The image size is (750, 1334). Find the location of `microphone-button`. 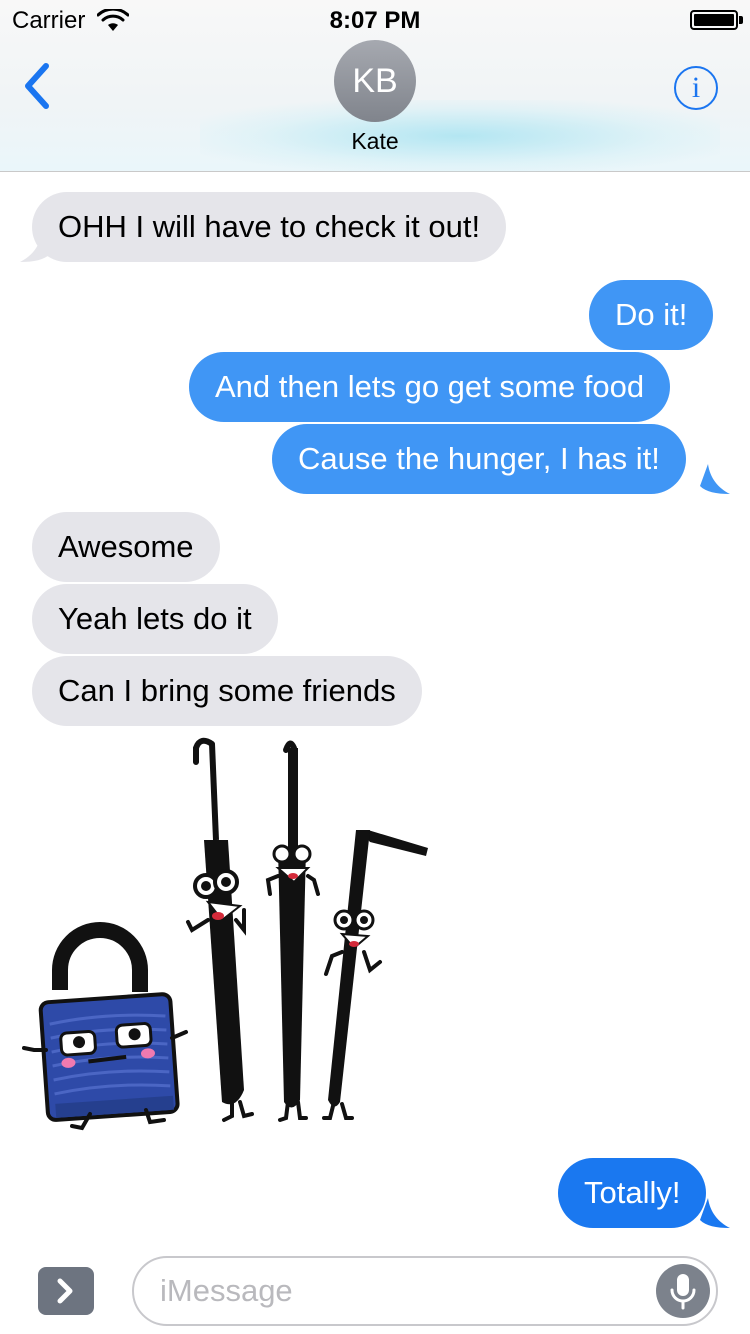

microphone-button is located at coordinates (683, 1291).